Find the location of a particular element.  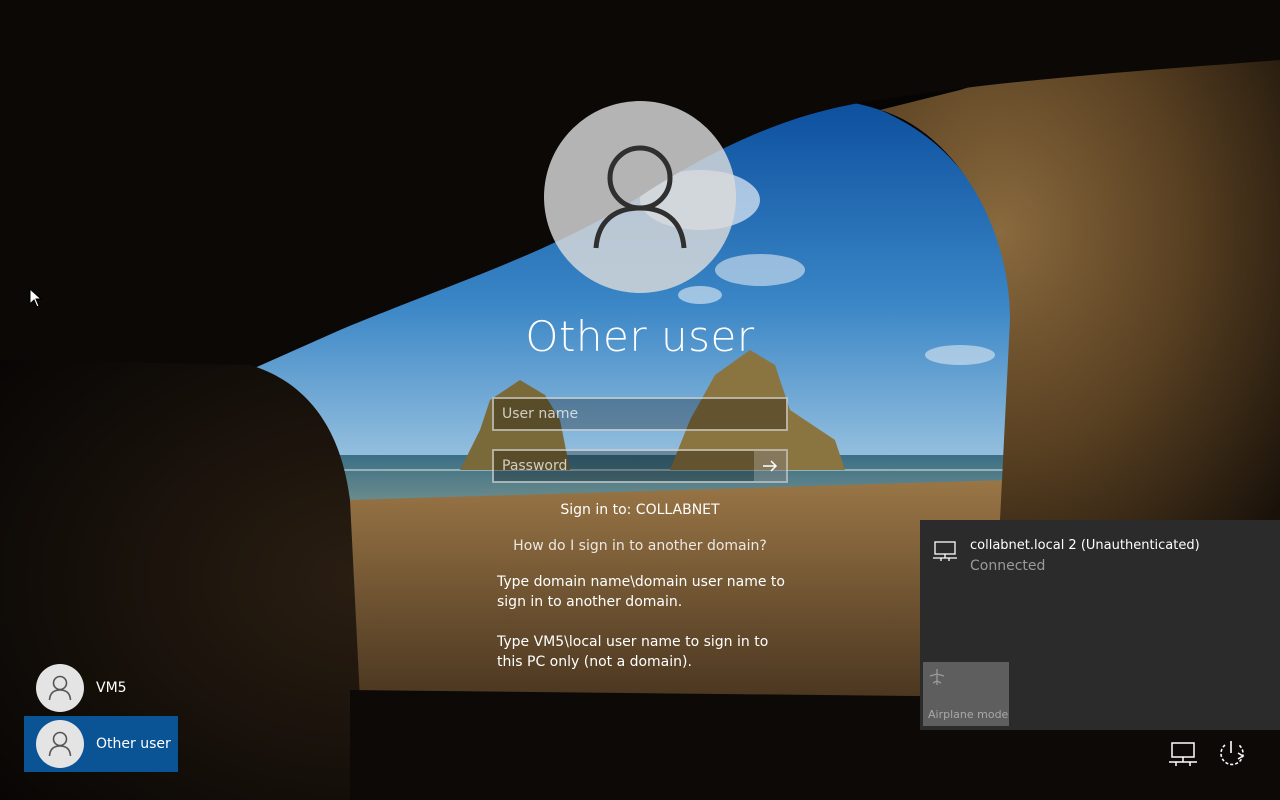

network-button is located at coordinates (1184, 754).